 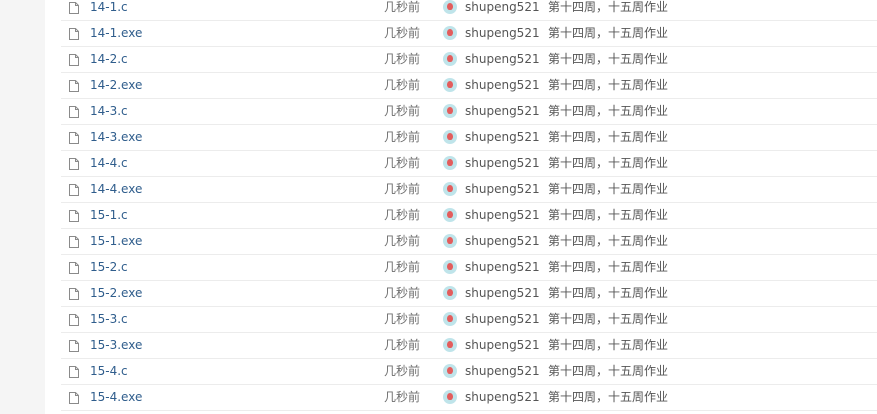 What do you see at coordinates (116, 85) in the screenshot?
I see `file-name-link: 14-2.exe` at bounding box center [116, 85].